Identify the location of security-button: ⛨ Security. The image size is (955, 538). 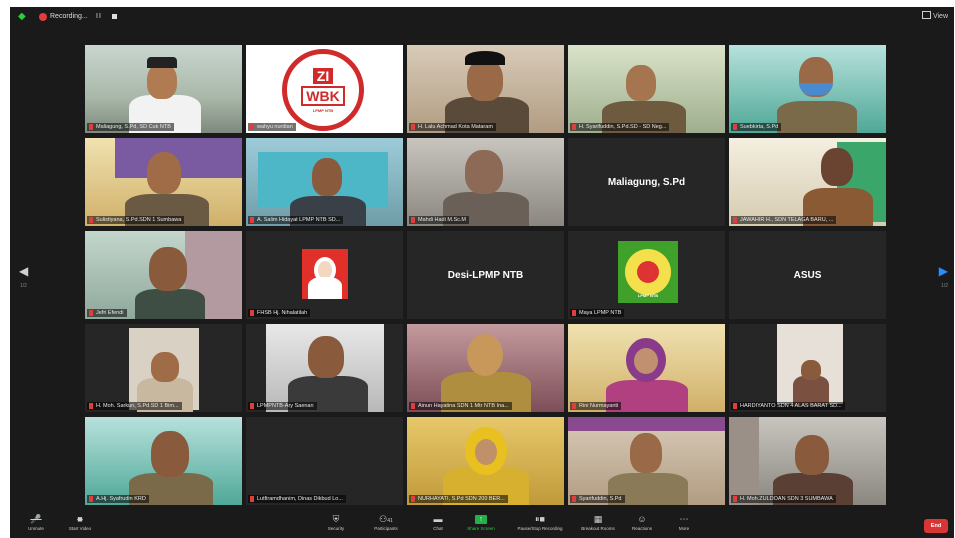
(336, 525).